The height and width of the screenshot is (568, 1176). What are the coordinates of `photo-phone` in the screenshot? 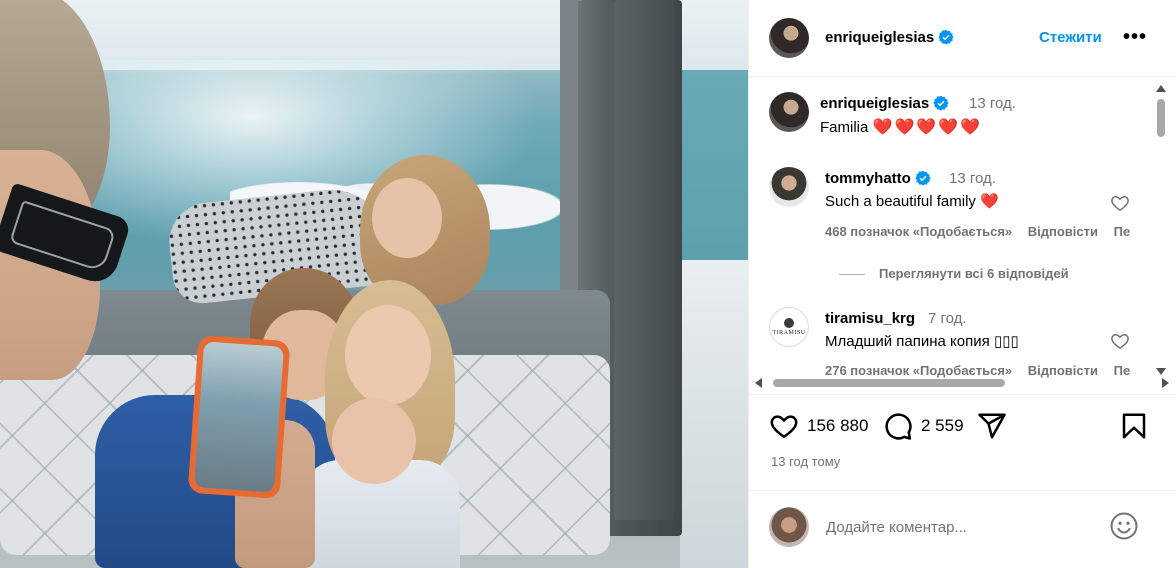 It's located at (239, 417).